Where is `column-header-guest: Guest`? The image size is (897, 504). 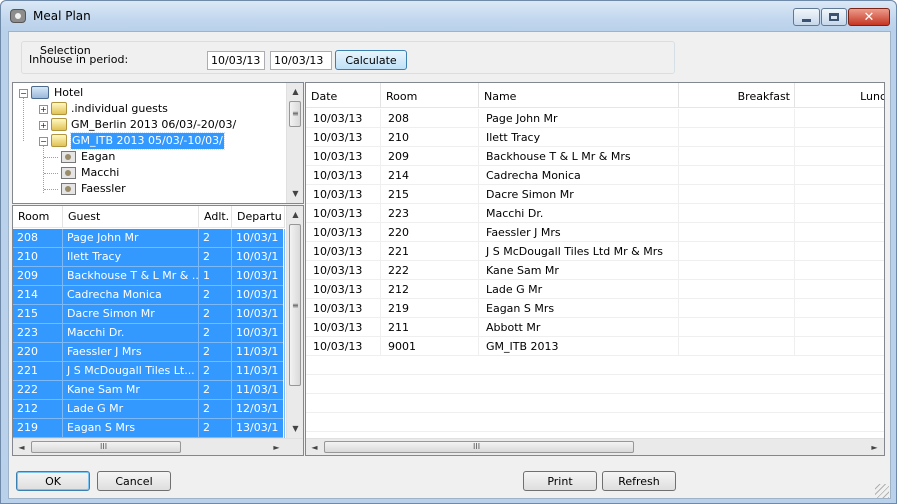 column-header-guest: Guest is located at coordinates (131, 217).